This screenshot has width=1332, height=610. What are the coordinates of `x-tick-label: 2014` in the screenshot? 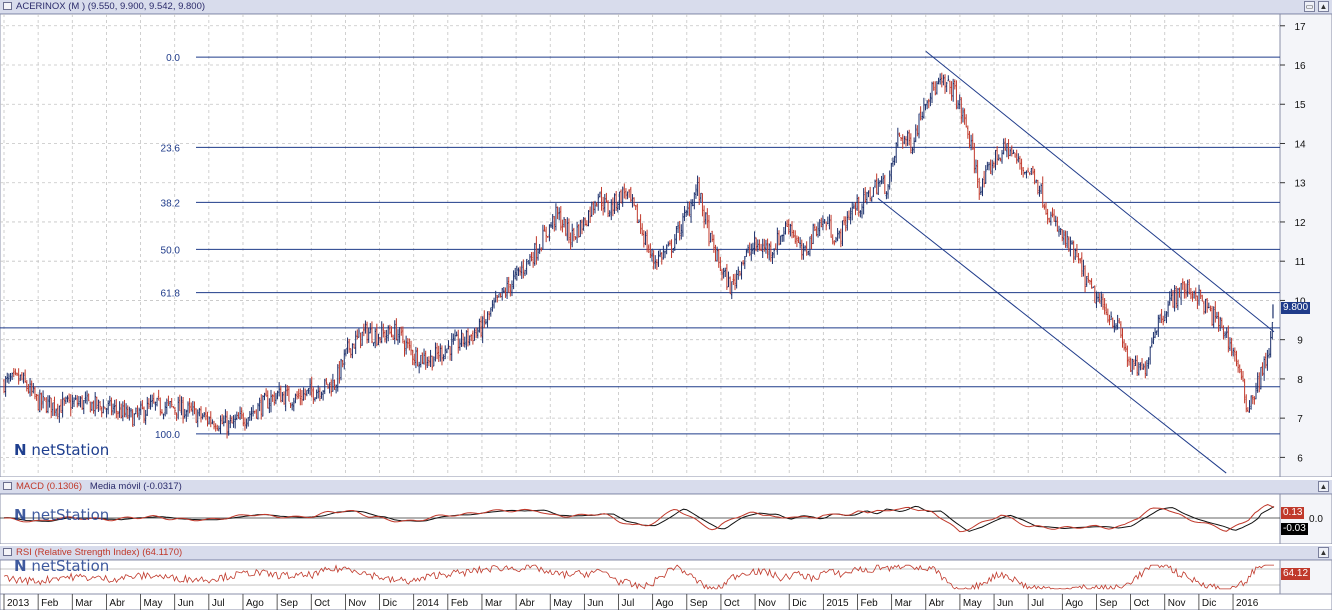 It's located at (428, 603).